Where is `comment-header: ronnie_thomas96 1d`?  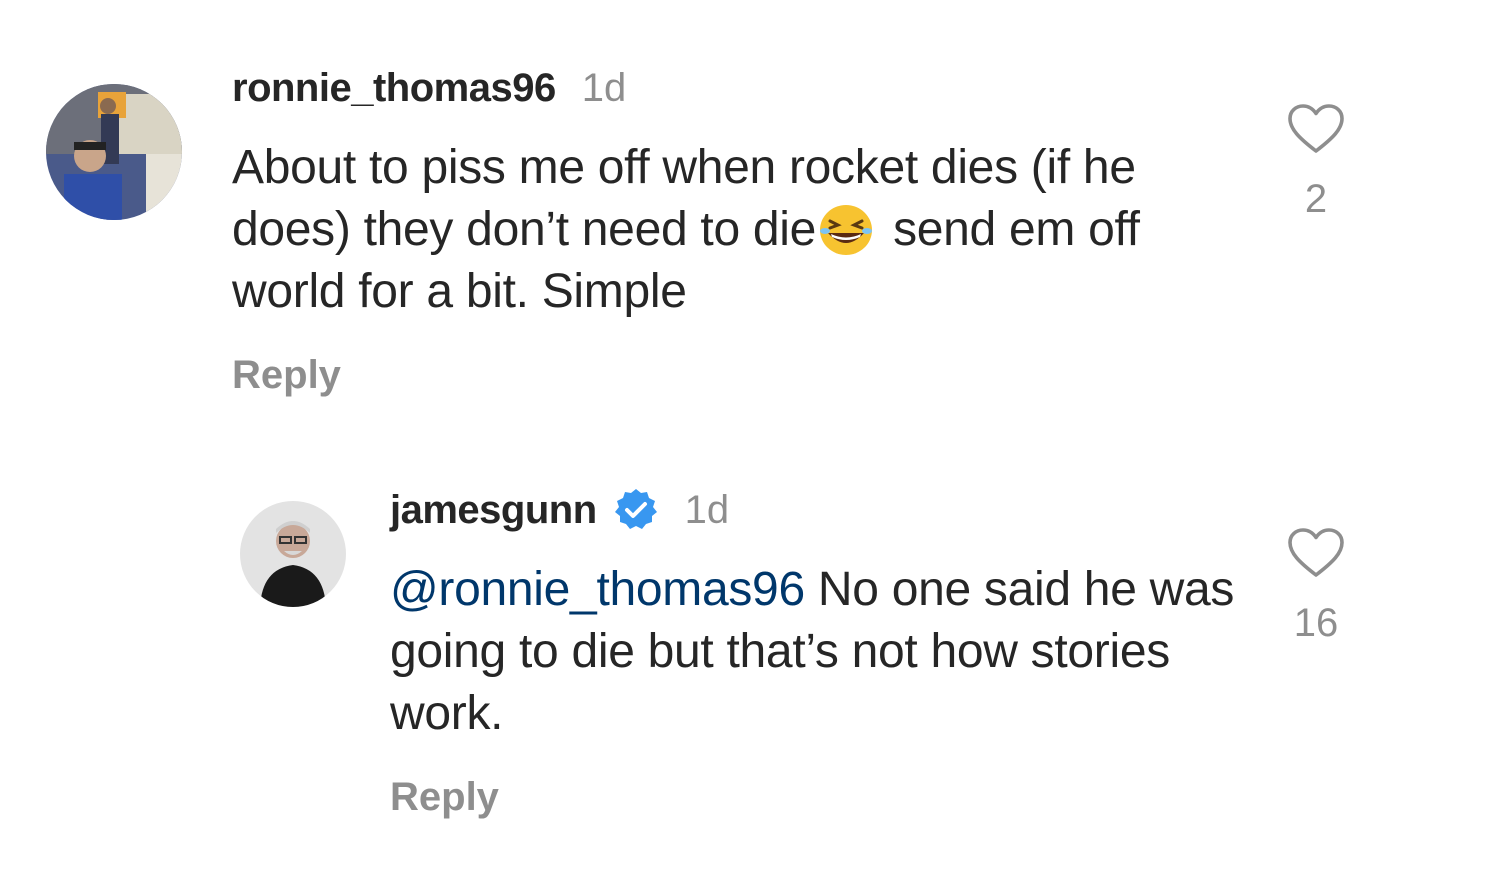
comment-header: ronnie_thomas96 1d is located at coordinates (737, 88).